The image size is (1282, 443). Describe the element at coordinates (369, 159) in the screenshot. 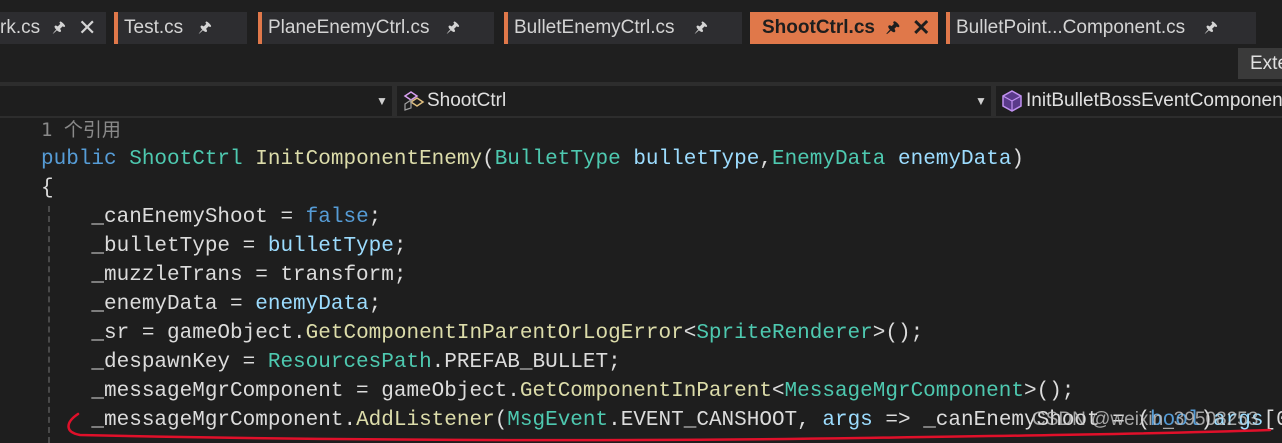

I see `code-token: InitComponentEnemy` at that location.